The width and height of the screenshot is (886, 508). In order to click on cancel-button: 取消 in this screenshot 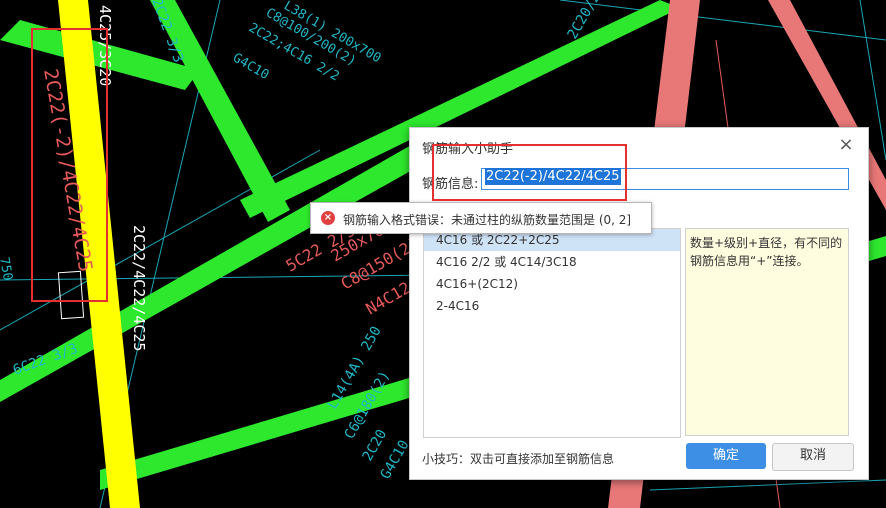, I will do `click(813, 457)`.